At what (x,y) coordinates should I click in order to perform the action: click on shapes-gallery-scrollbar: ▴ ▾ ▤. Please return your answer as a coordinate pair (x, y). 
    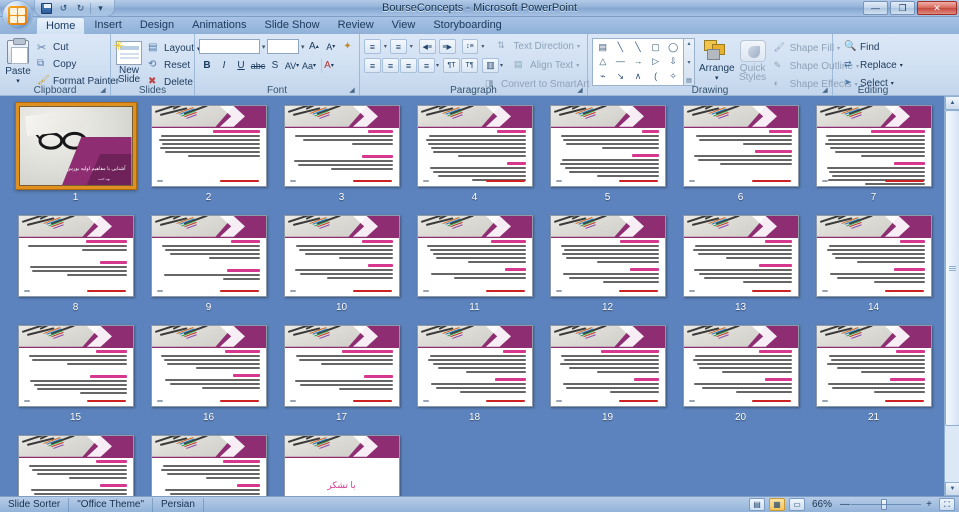
    Looking at the image, I should click on (689, 62).